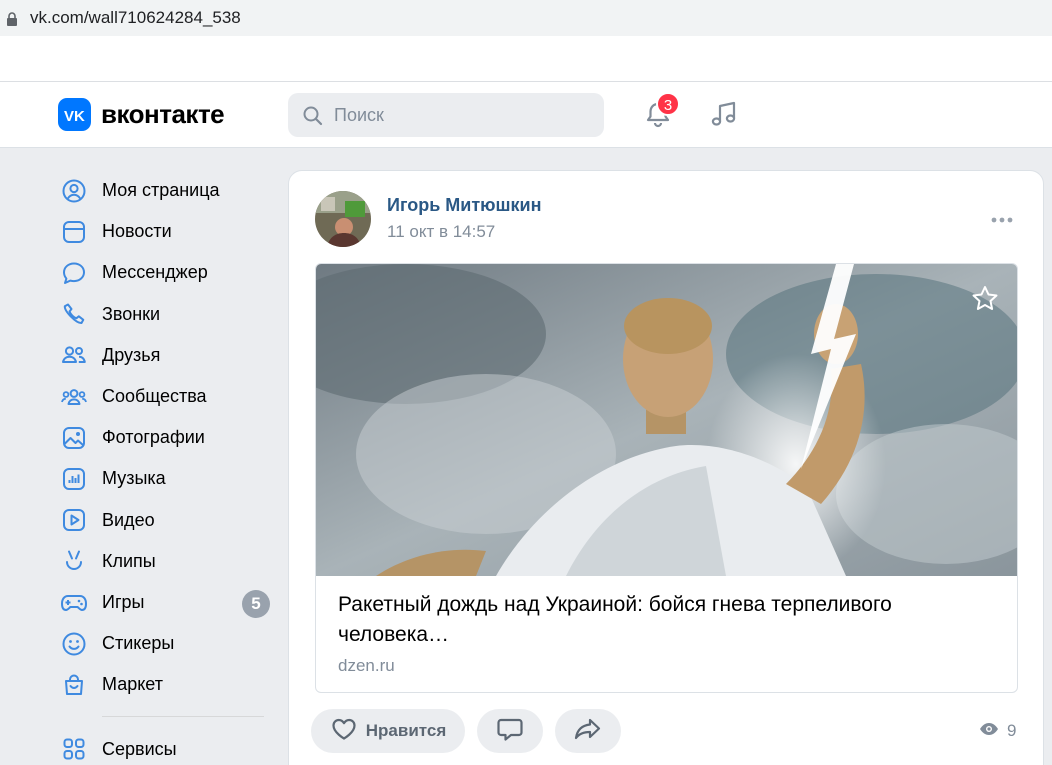 Image resolution: width=1052 pixels, height=765 pixels. What do you see at coordinates (472, 731) in the screenshot?
I see `post-actions: Нравится` at bounding box center [472, 731].